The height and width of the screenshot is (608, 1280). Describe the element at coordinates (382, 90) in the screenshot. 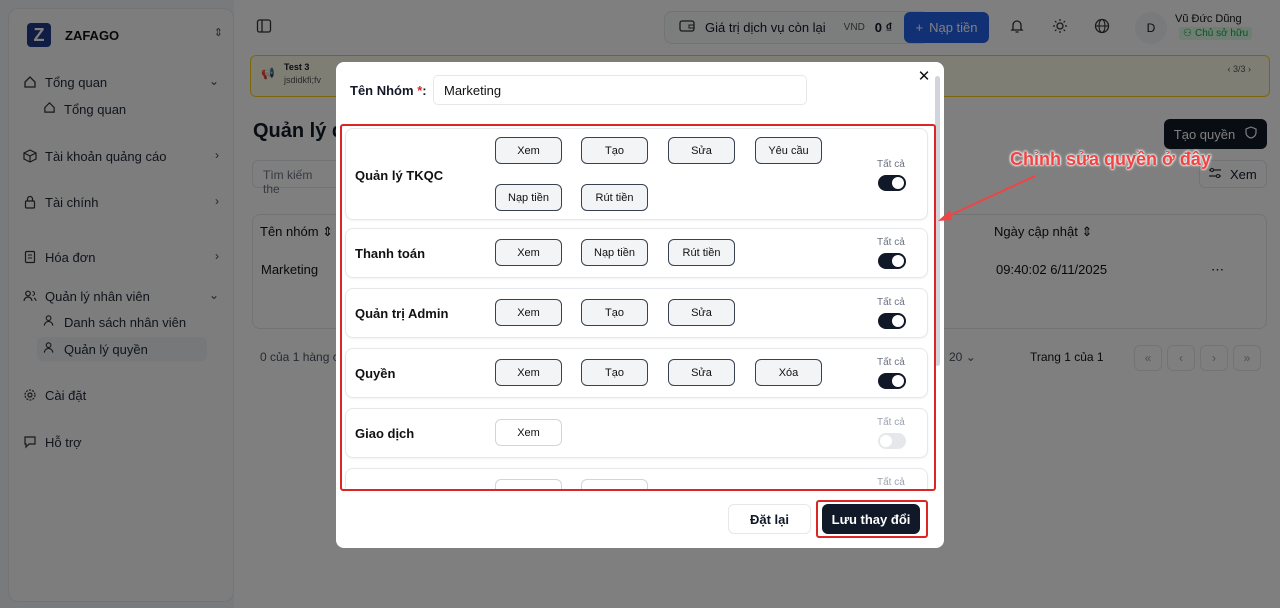

I see `group-name-label-text: Tên Nhóm` at that location.